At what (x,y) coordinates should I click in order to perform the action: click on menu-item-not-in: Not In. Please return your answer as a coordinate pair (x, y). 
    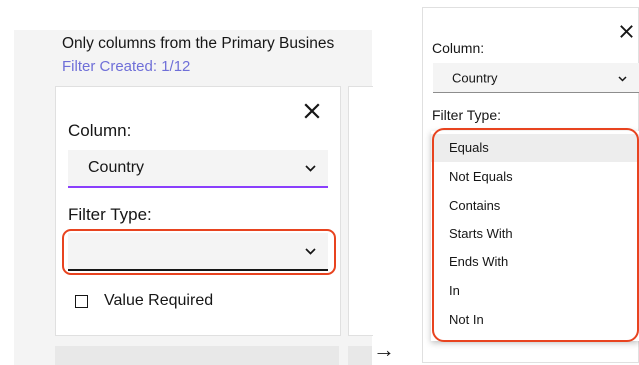
    Looking at the image, I should click on (535, 320).